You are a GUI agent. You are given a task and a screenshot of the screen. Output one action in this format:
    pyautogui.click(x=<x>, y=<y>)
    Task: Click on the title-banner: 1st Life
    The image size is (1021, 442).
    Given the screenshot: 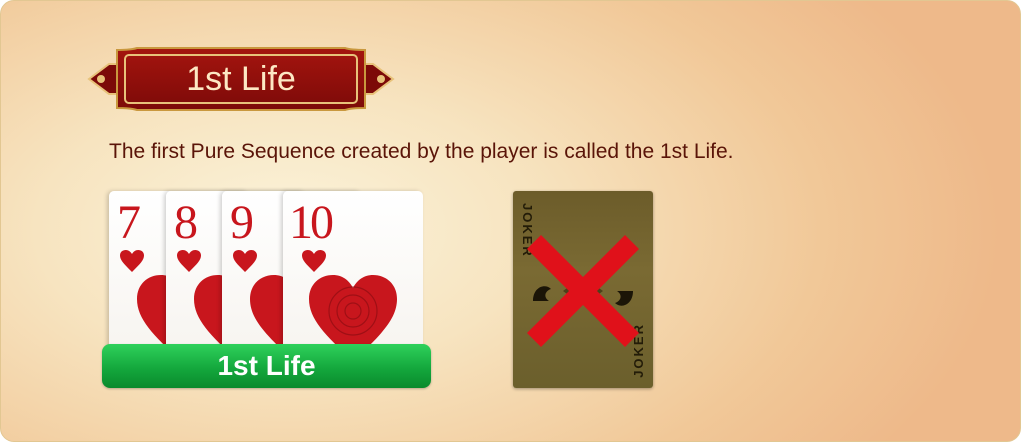 What is the action you would take?
    pyautogui.click(x=241, y=79)
    